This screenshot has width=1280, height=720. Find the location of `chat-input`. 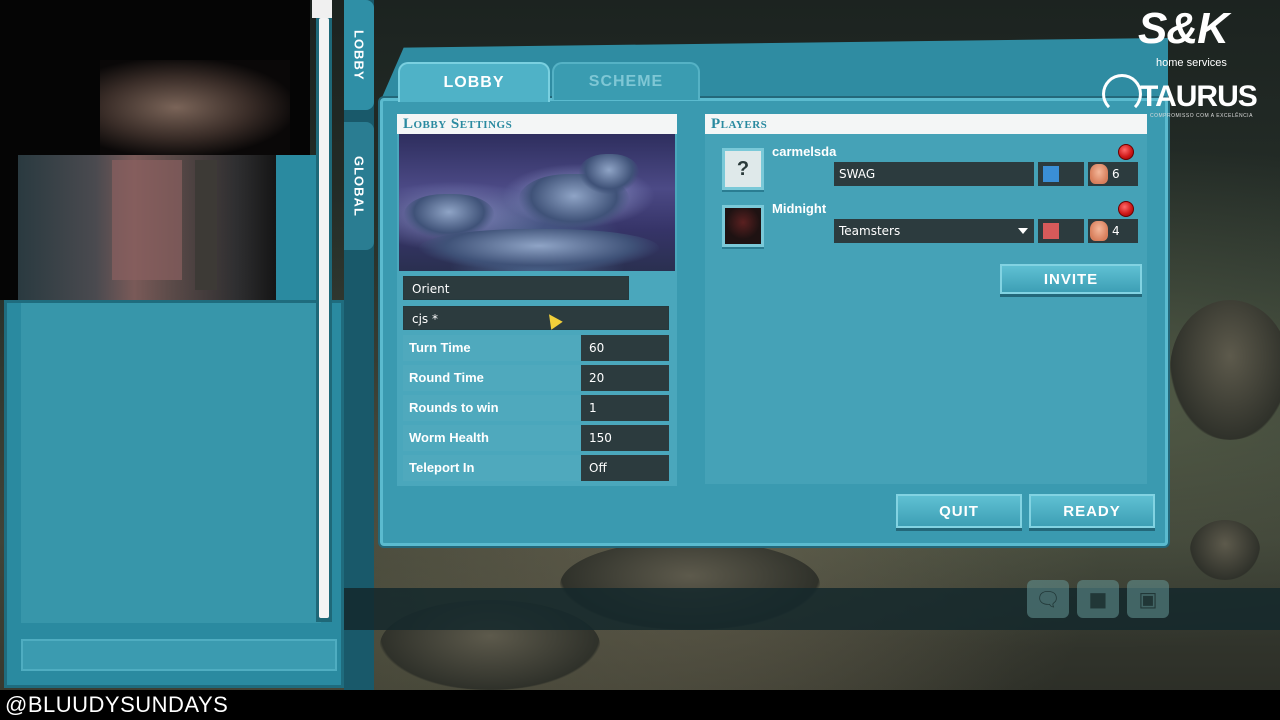

chat-input is located at coordinates (179, 655).